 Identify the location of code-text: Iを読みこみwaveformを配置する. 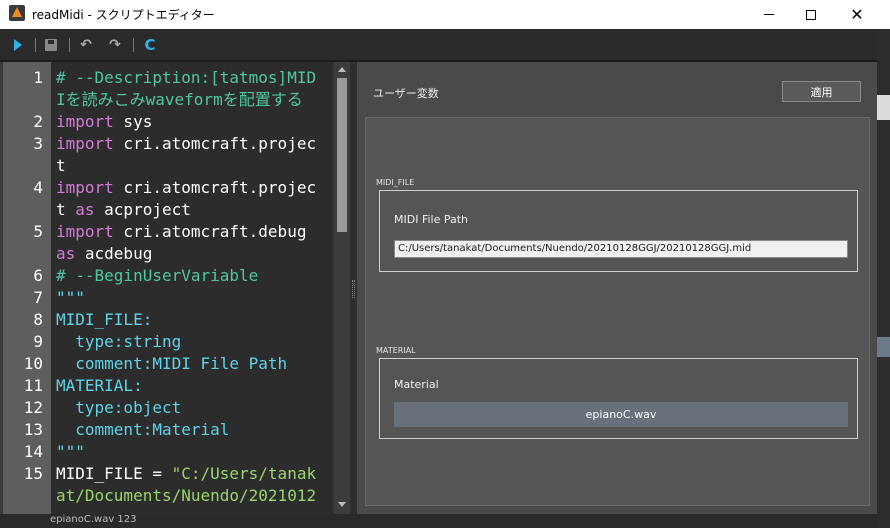
(179, 100).